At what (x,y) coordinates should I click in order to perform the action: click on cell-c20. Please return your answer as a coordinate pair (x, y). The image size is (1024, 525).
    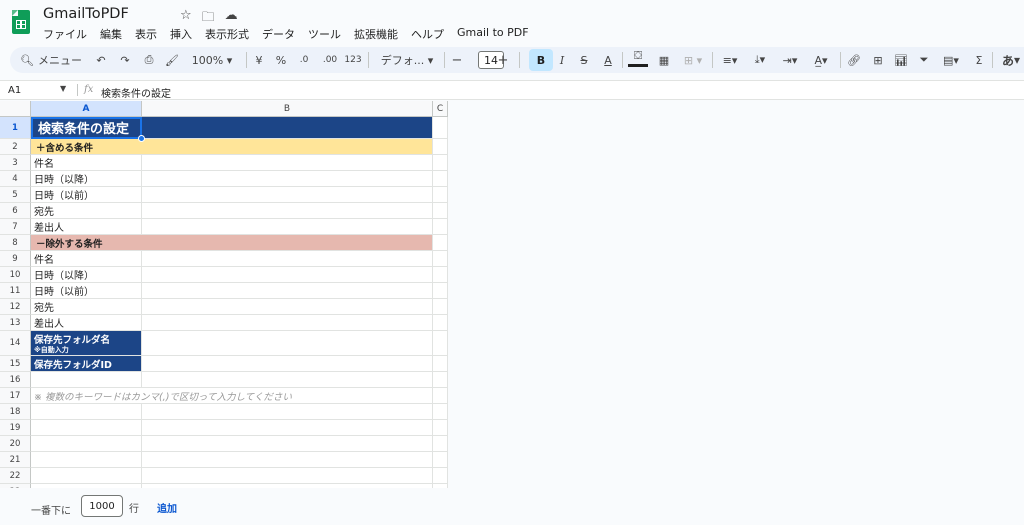
    Looking at the image, I should click on (440, 444).